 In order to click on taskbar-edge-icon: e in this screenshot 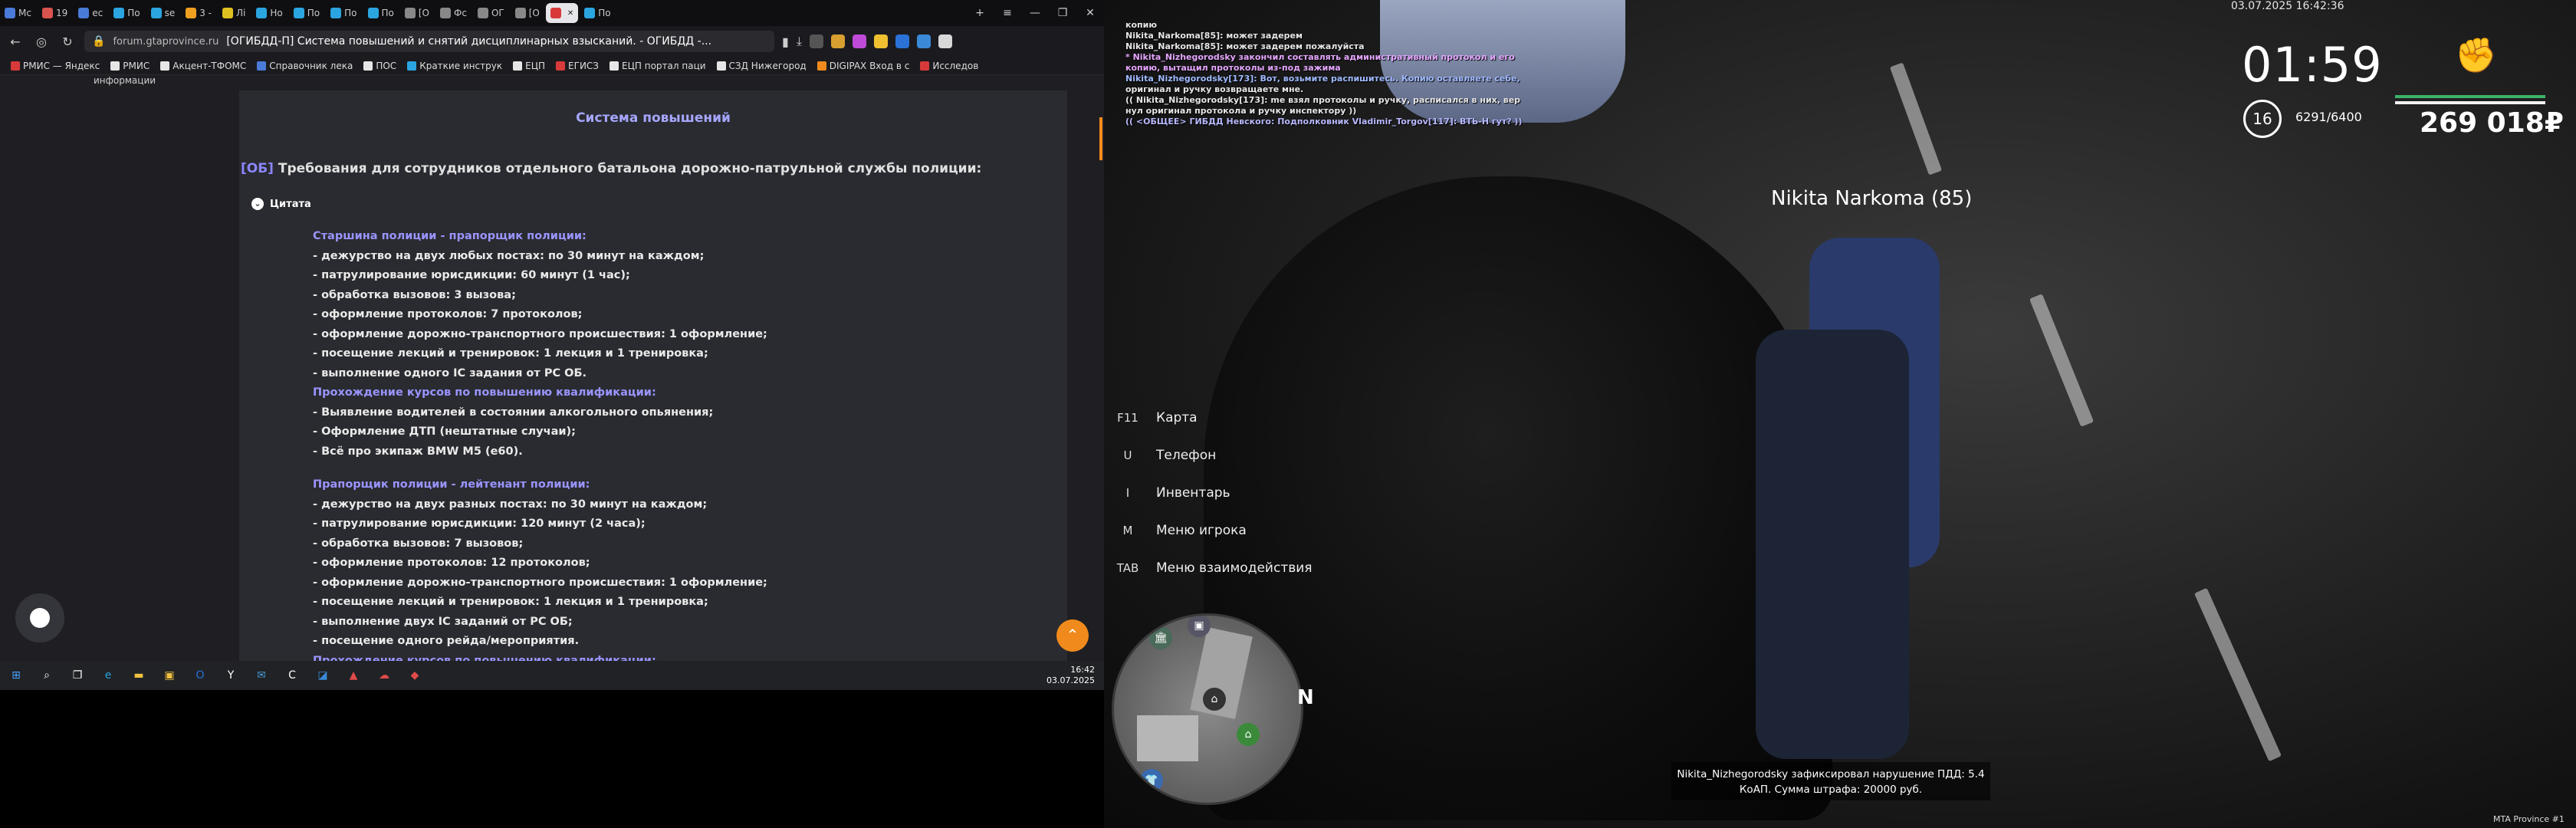, I will do `click(108, 675)`.